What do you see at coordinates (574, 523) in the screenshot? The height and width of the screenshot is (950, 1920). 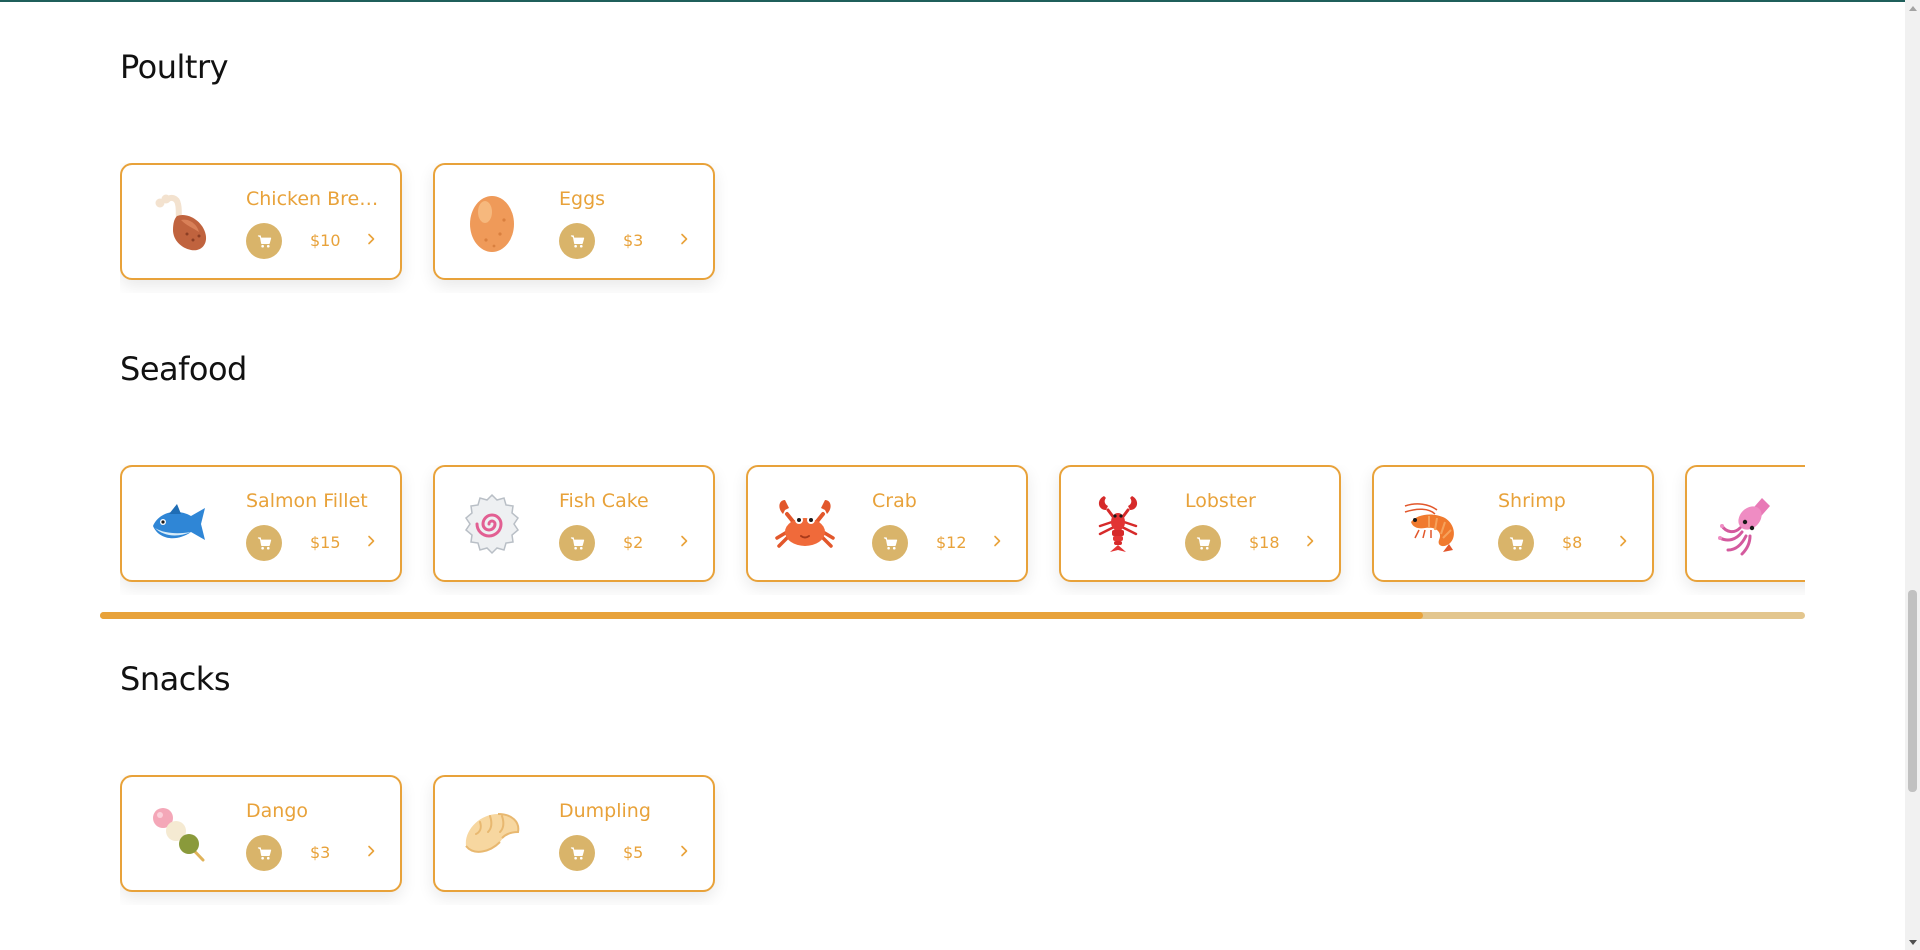 I see `product-card-fish-cake: Fish Cake $2` at bounding box center [574, 523].